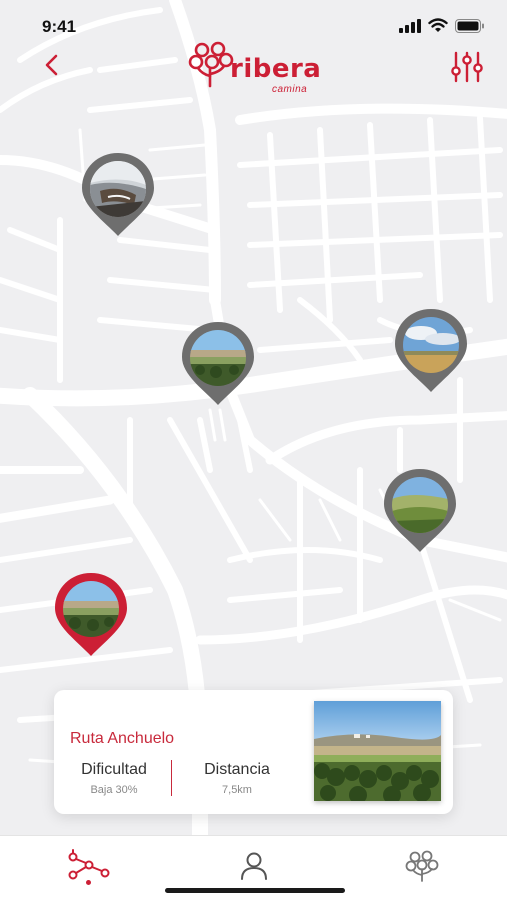  I want to click on status-icons, so click(442, 25).